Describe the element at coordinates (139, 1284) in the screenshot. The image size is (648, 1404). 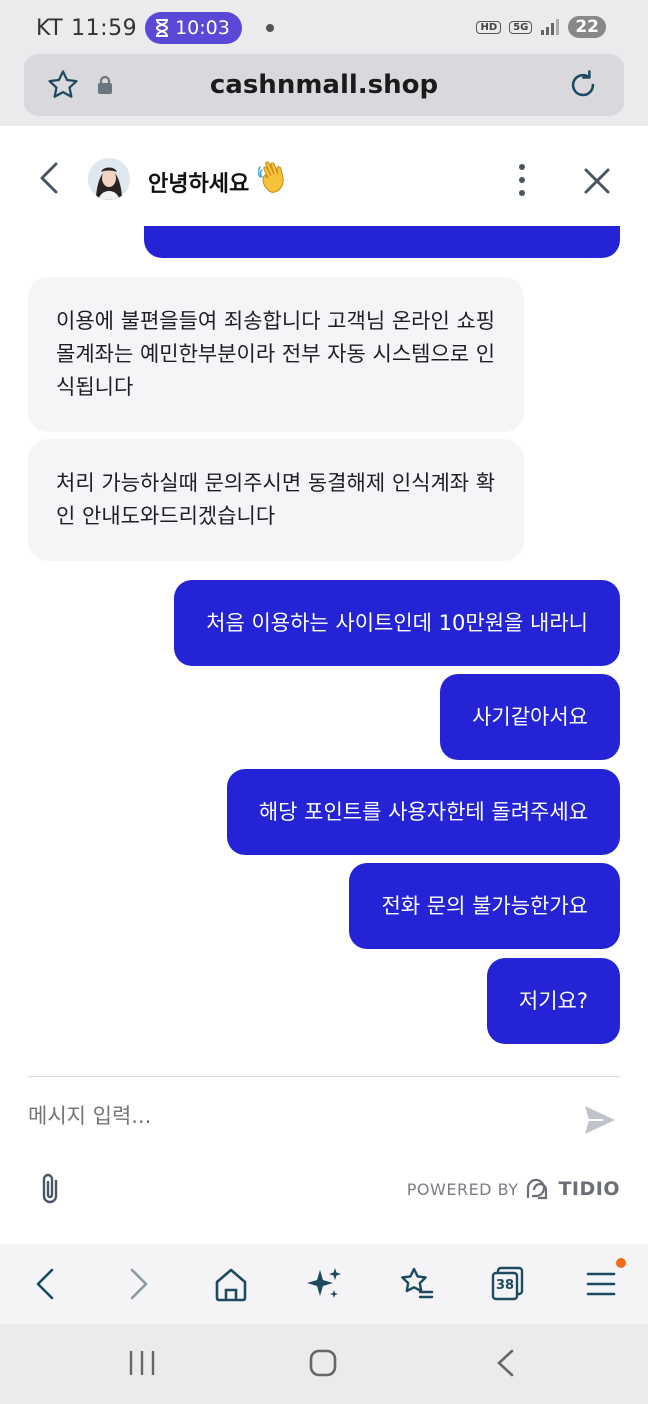
I see `forward-arrow-icon` at that location.